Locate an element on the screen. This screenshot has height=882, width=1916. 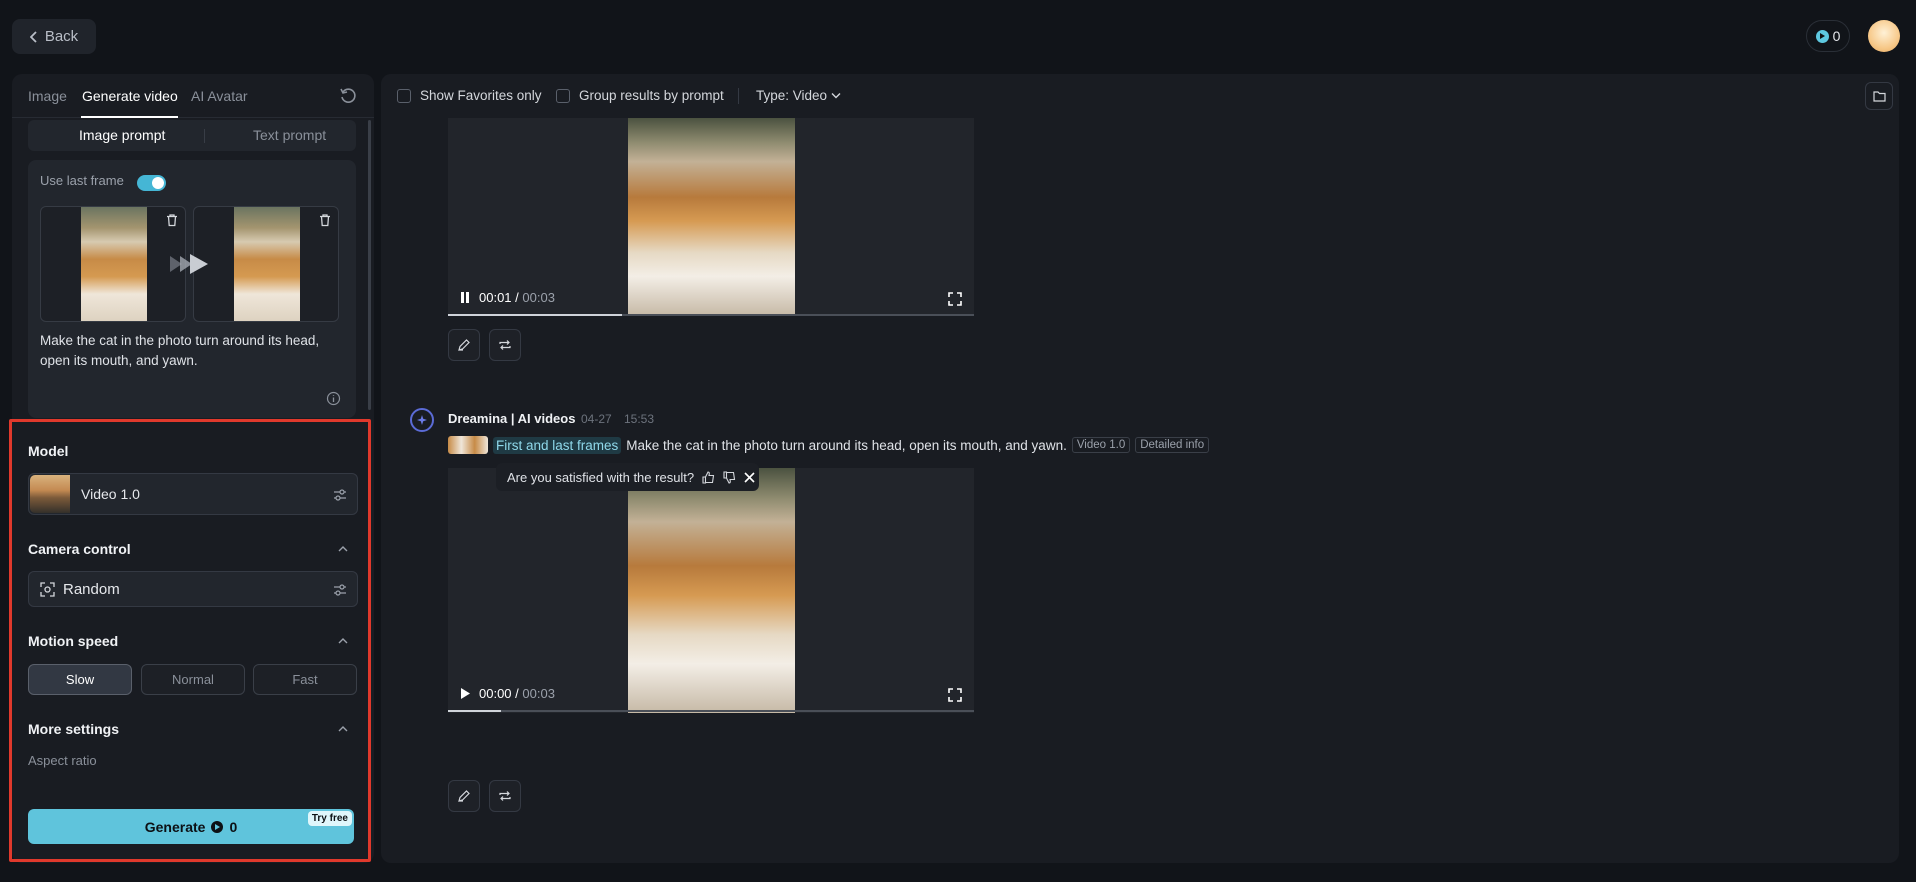
transition-arrows-icon is located at coordinates (189, 264).